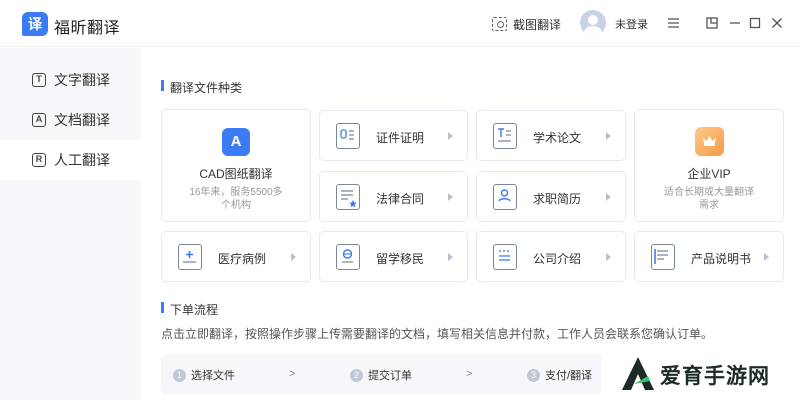 Image resolution: width=800 pixels, height=400 pixels. What do you see at coordinates (400, 138) in the screenshot?
I see `category-label: 证件证明` at bounding box center [400, 138].